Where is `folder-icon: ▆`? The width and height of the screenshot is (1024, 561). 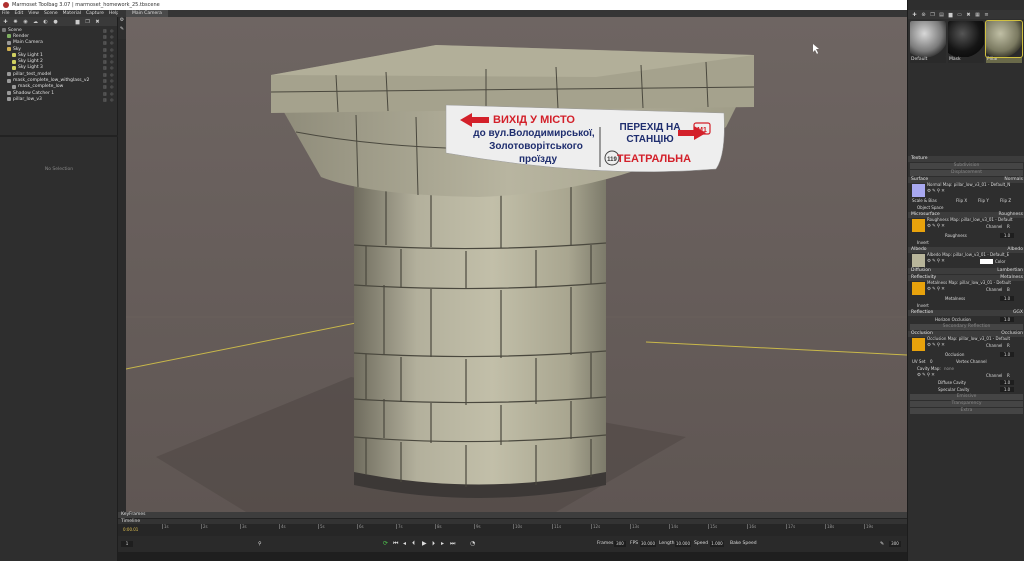
folder-icon: ▆ is located at coordinates (77, 22).